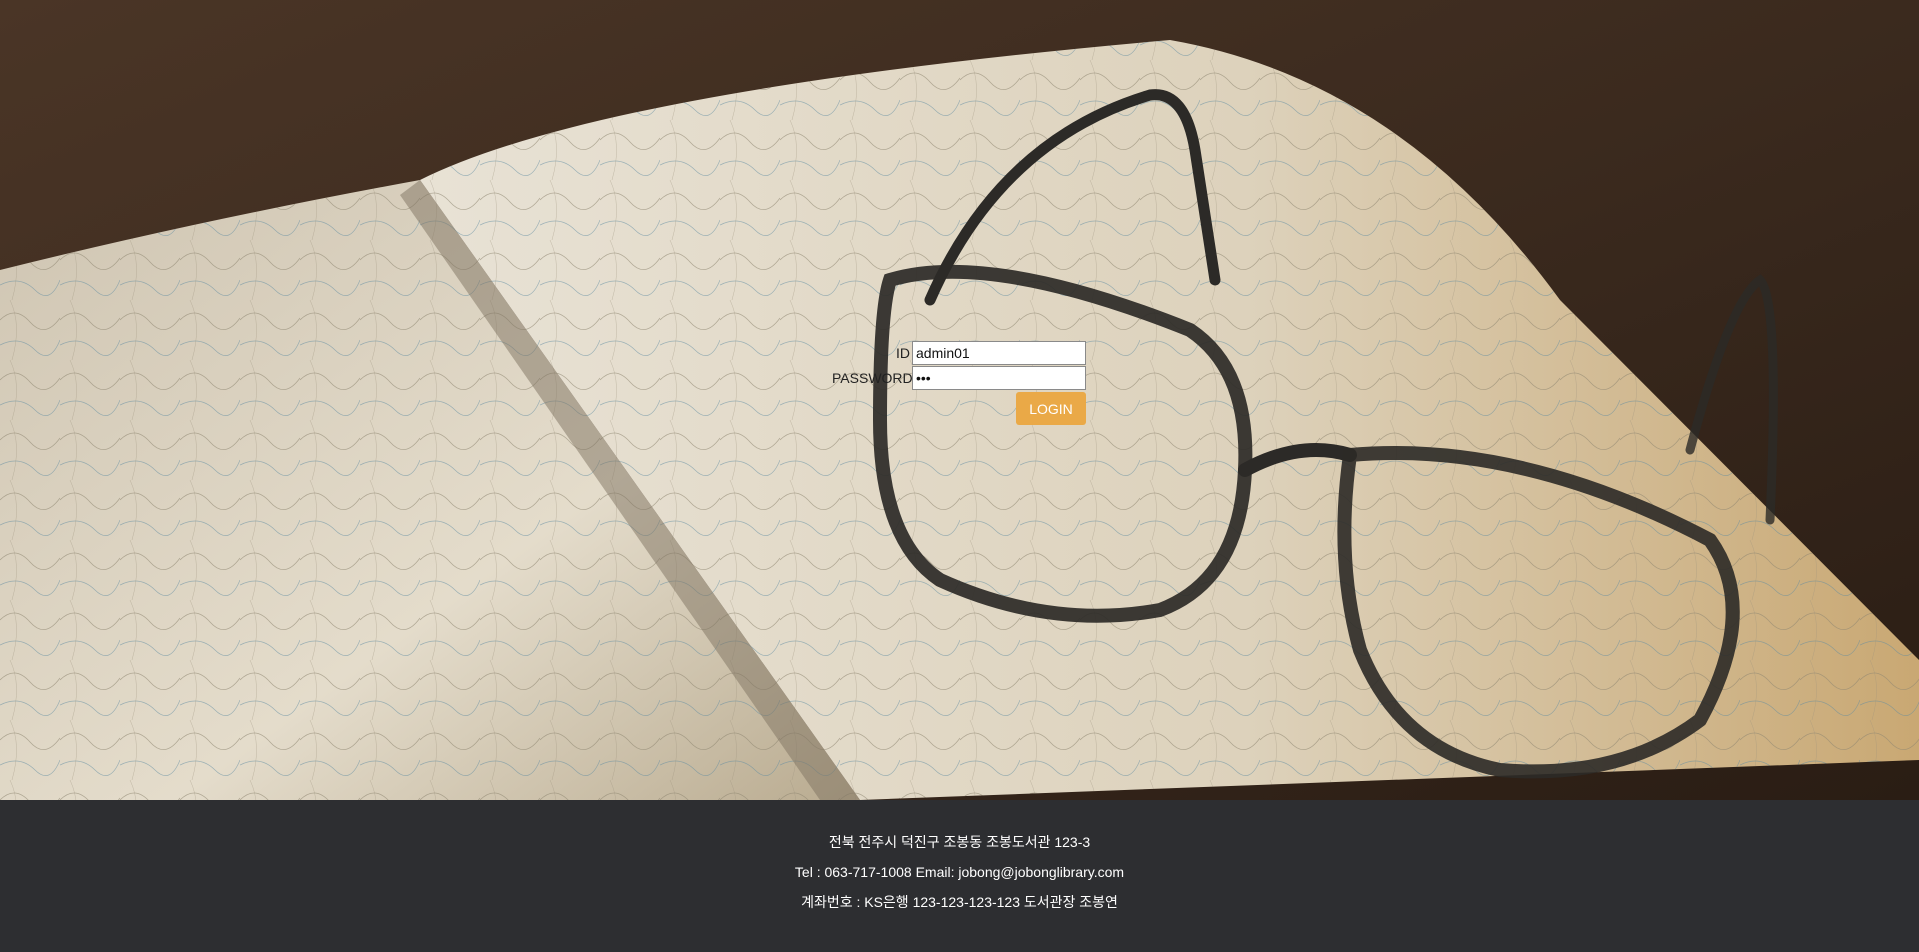  Describe the element at coordinates (1051, 408) in the screenshot. I see `login-button: LOGIN` at that location.